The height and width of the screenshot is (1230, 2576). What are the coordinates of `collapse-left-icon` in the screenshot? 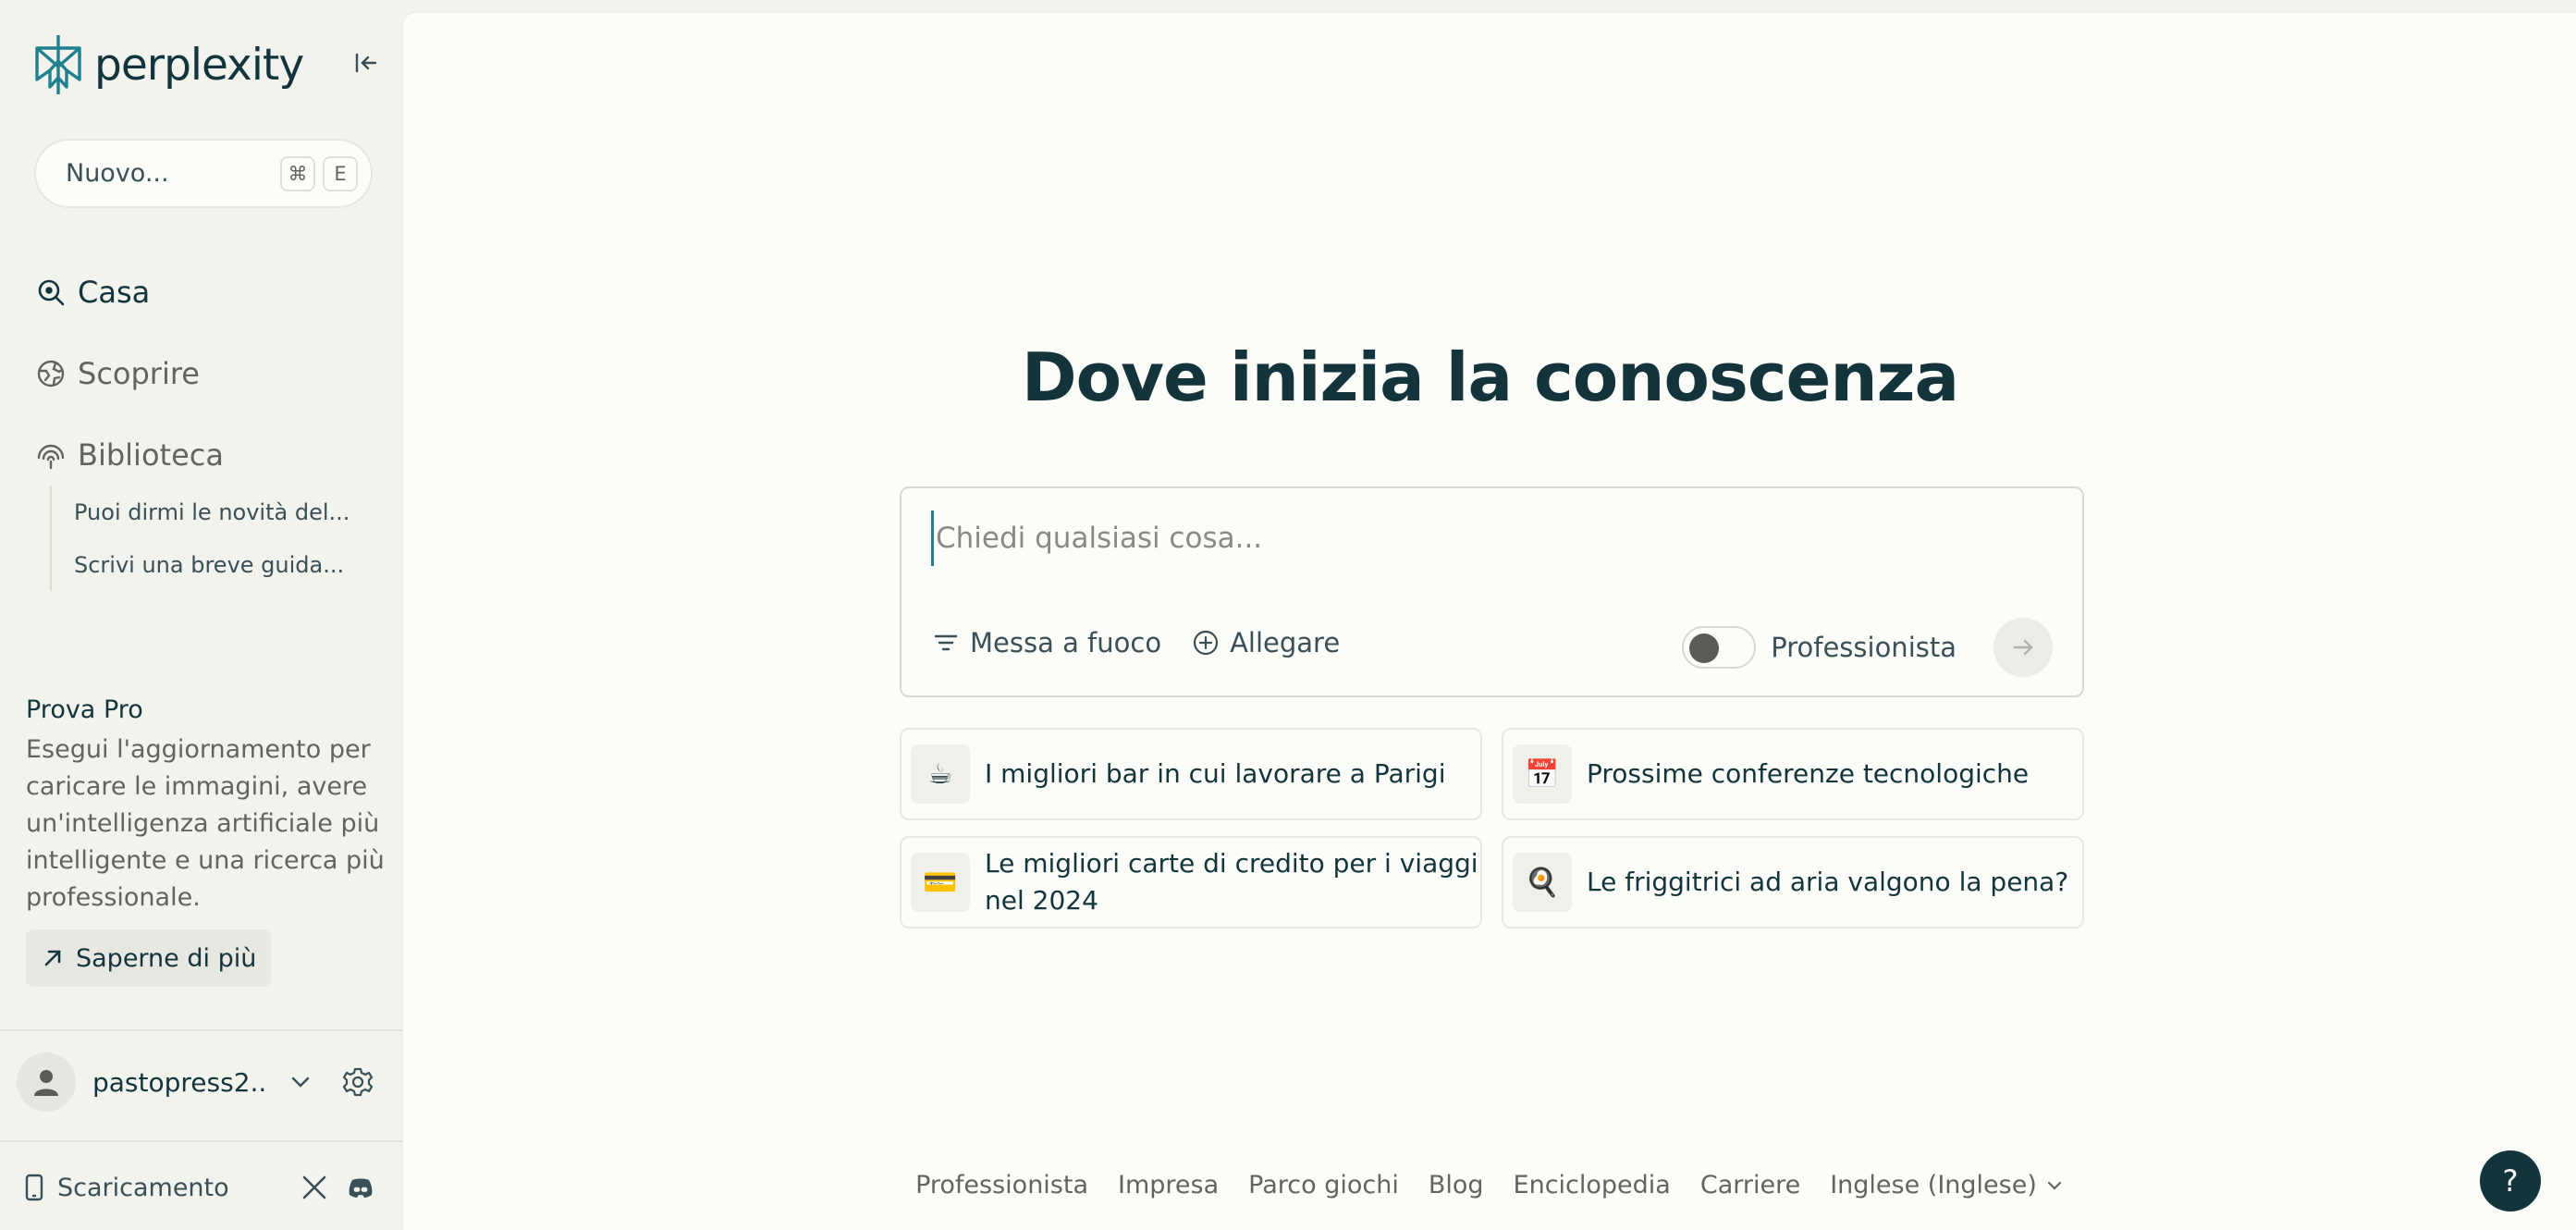 It's located at (366, 63).